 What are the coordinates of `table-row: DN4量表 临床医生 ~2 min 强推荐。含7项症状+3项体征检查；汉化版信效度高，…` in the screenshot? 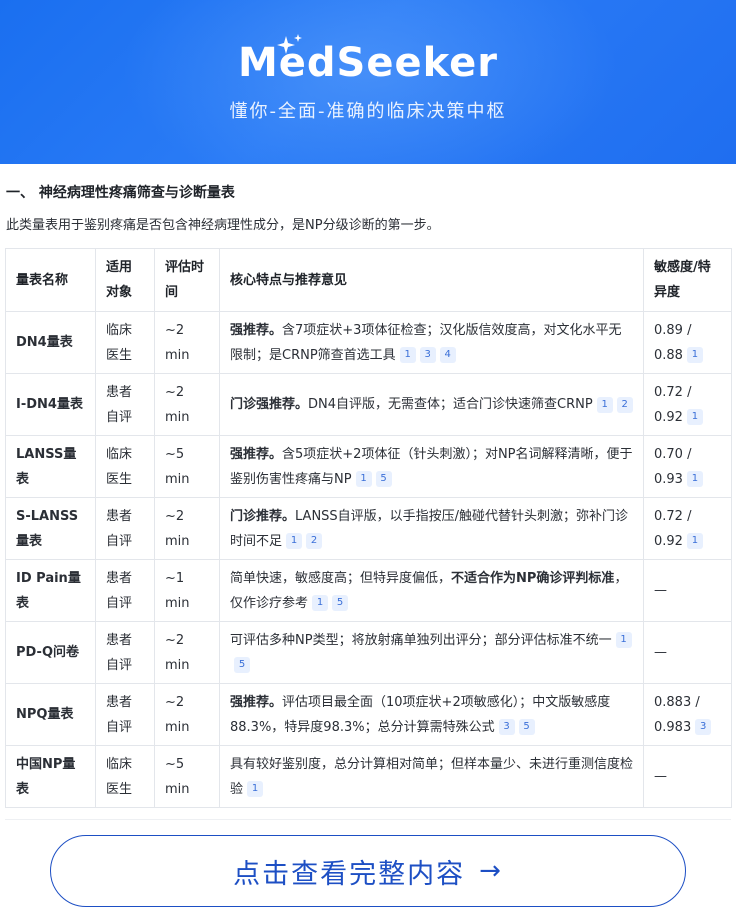 It's located at (368, 342).